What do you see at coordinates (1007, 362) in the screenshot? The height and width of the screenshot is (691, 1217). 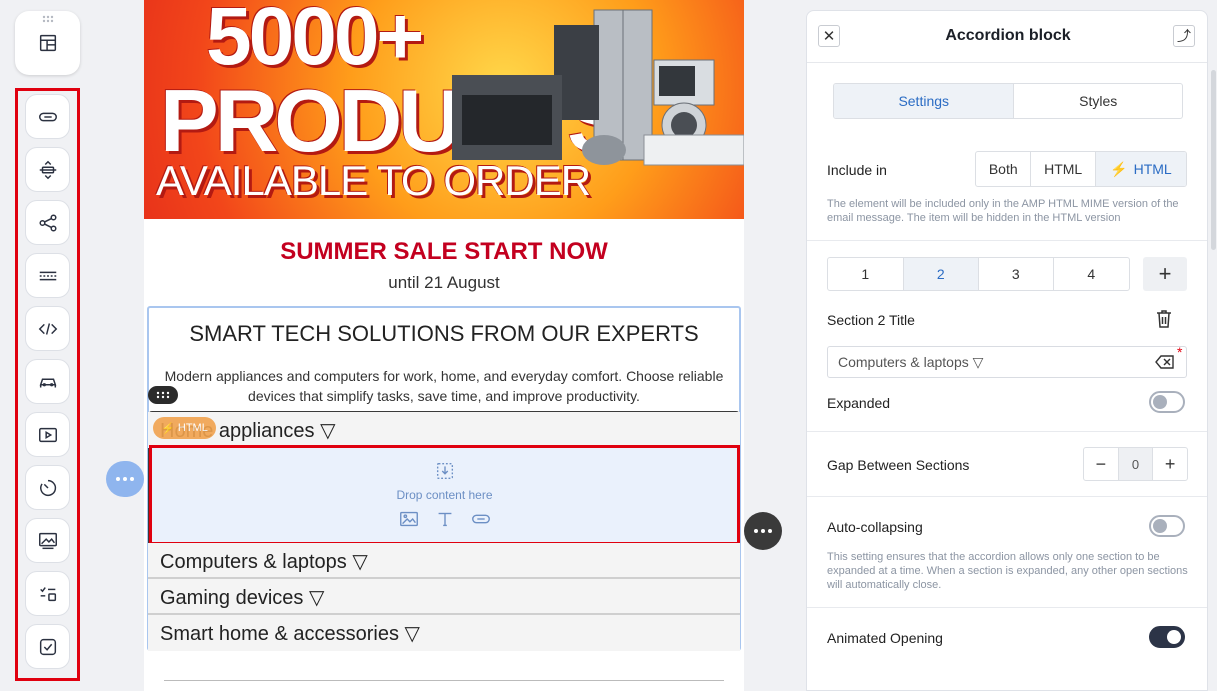 I see `section-title-input: Computers & laptops ▽` at bounding box center [1007, 362].